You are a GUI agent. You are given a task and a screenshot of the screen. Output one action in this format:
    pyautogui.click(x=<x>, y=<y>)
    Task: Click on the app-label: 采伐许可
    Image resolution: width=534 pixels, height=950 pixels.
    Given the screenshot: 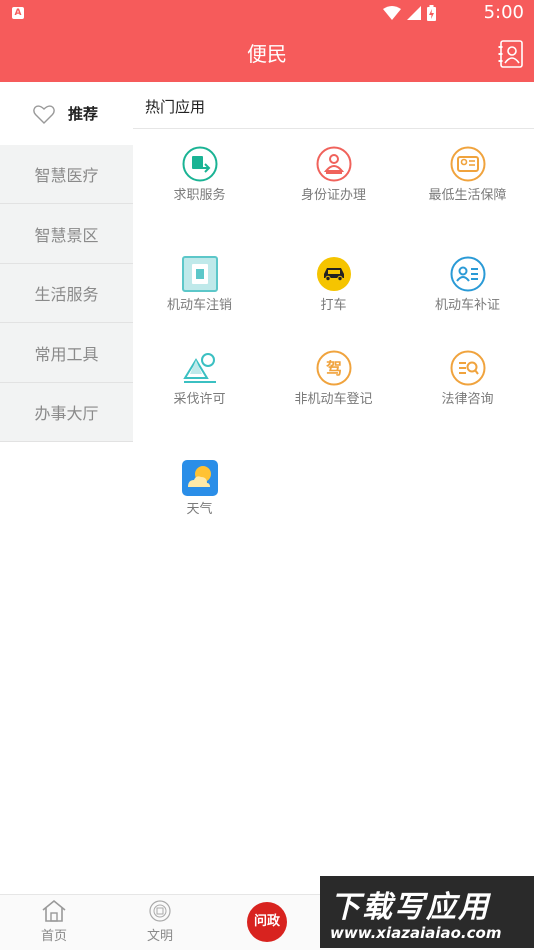 What is the action you would take?
    pyautogui.click(x=199, y=399)
    